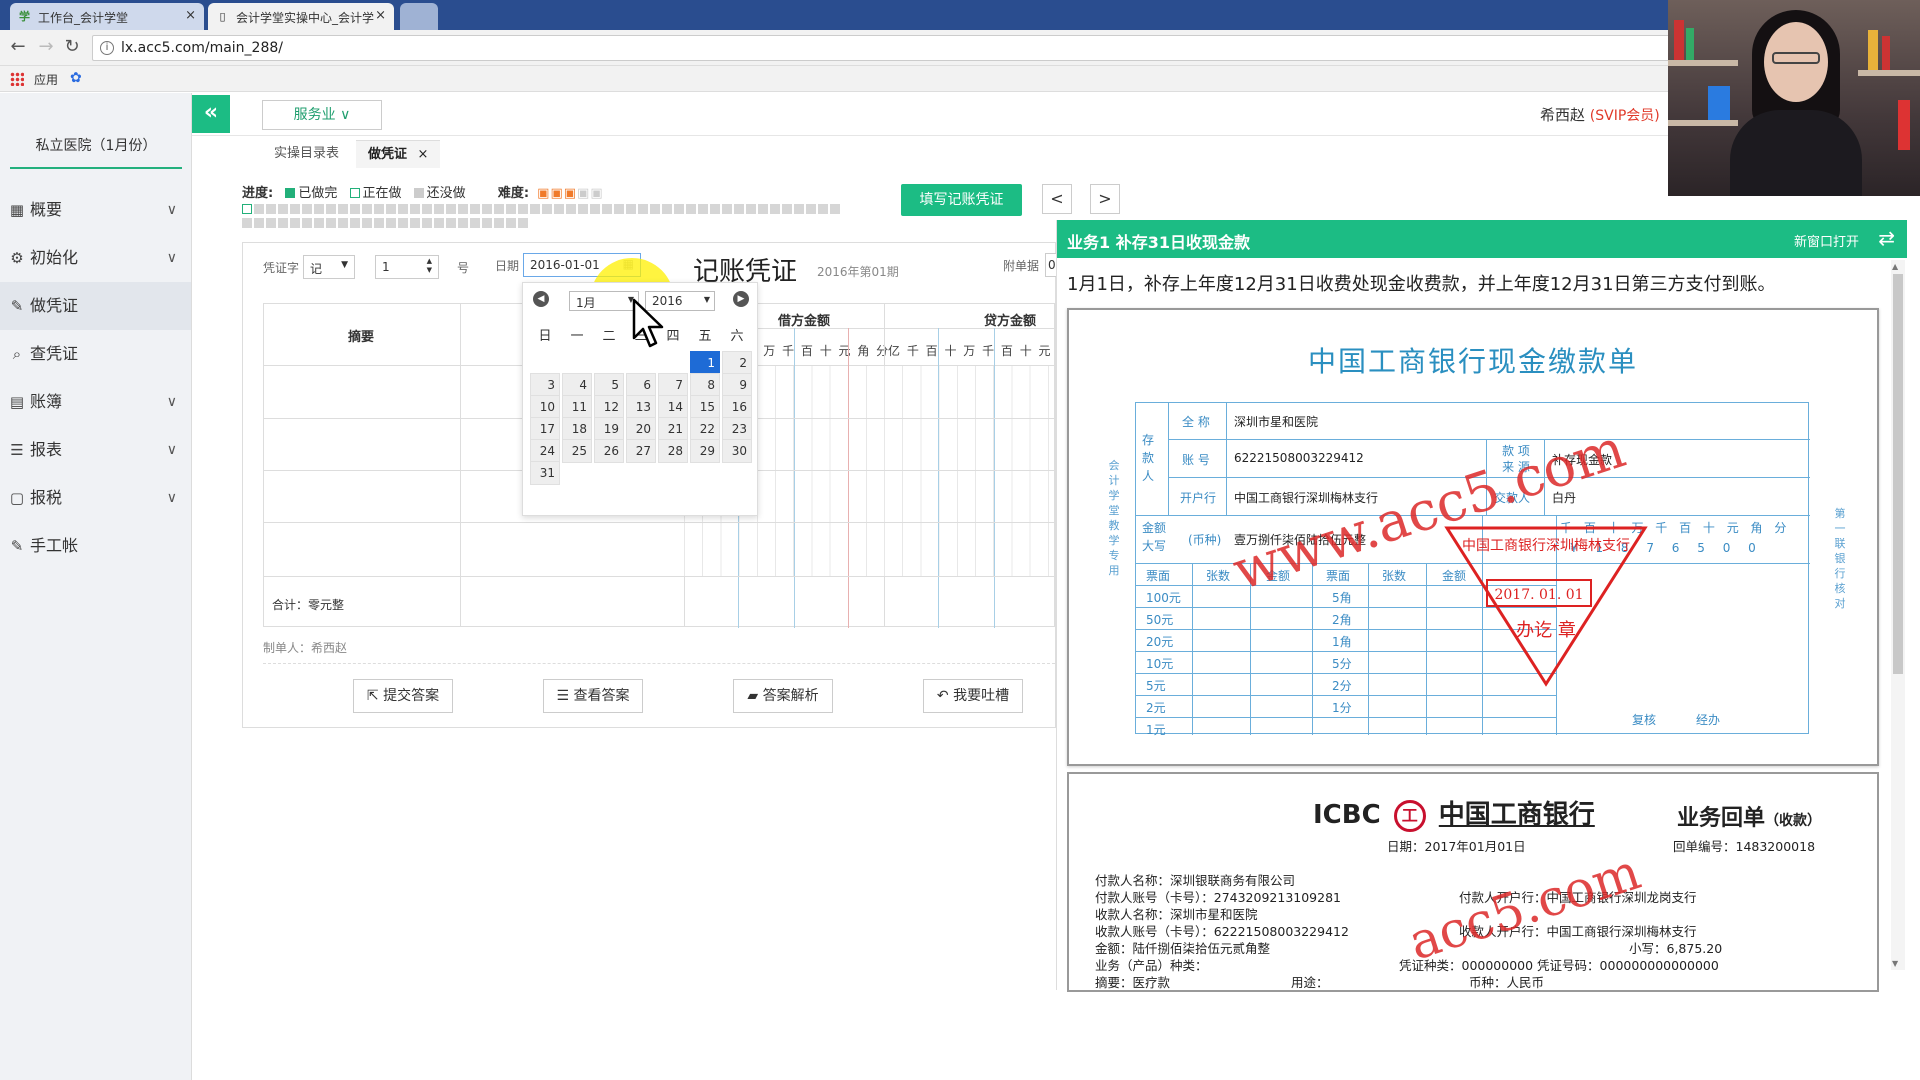  I want to click on scrollbar: ▲ ▼, so click(1898, 615).